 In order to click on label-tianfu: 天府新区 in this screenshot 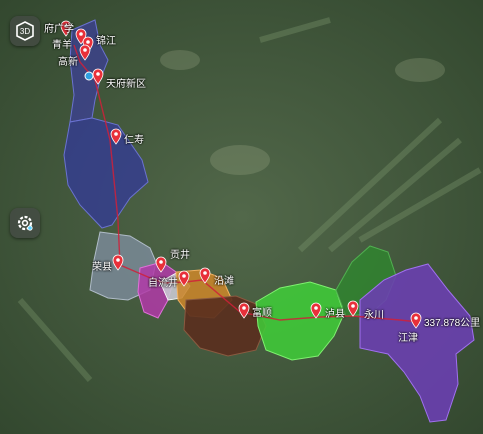, I will do `click(126, 84)`.